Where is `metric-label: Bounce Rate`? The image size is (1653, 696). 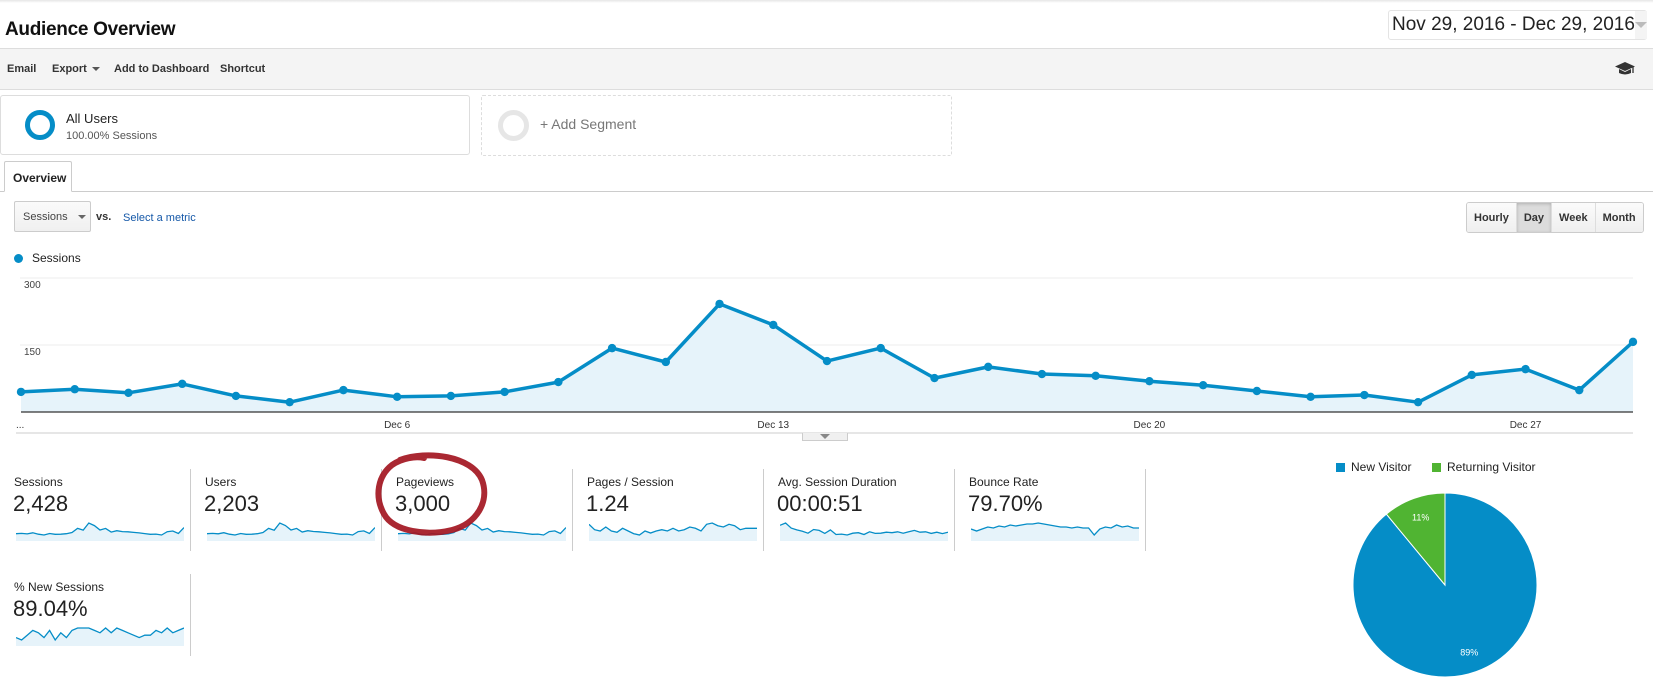 metric-label: Bounce Rate is located at coordinates (1004, 482).